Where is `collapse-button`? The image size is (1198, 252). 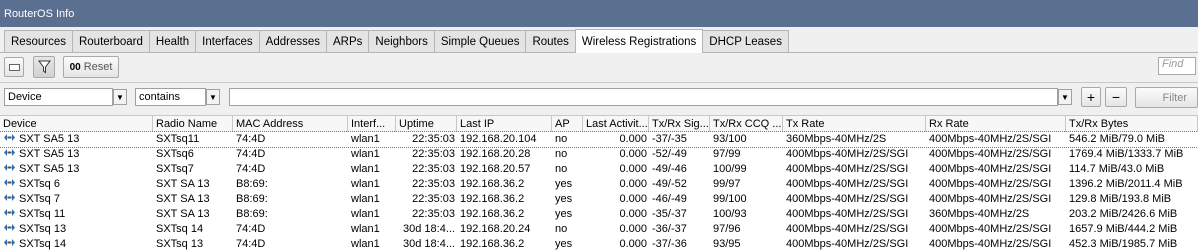 collapse-button is located at coordinates (14, 67).